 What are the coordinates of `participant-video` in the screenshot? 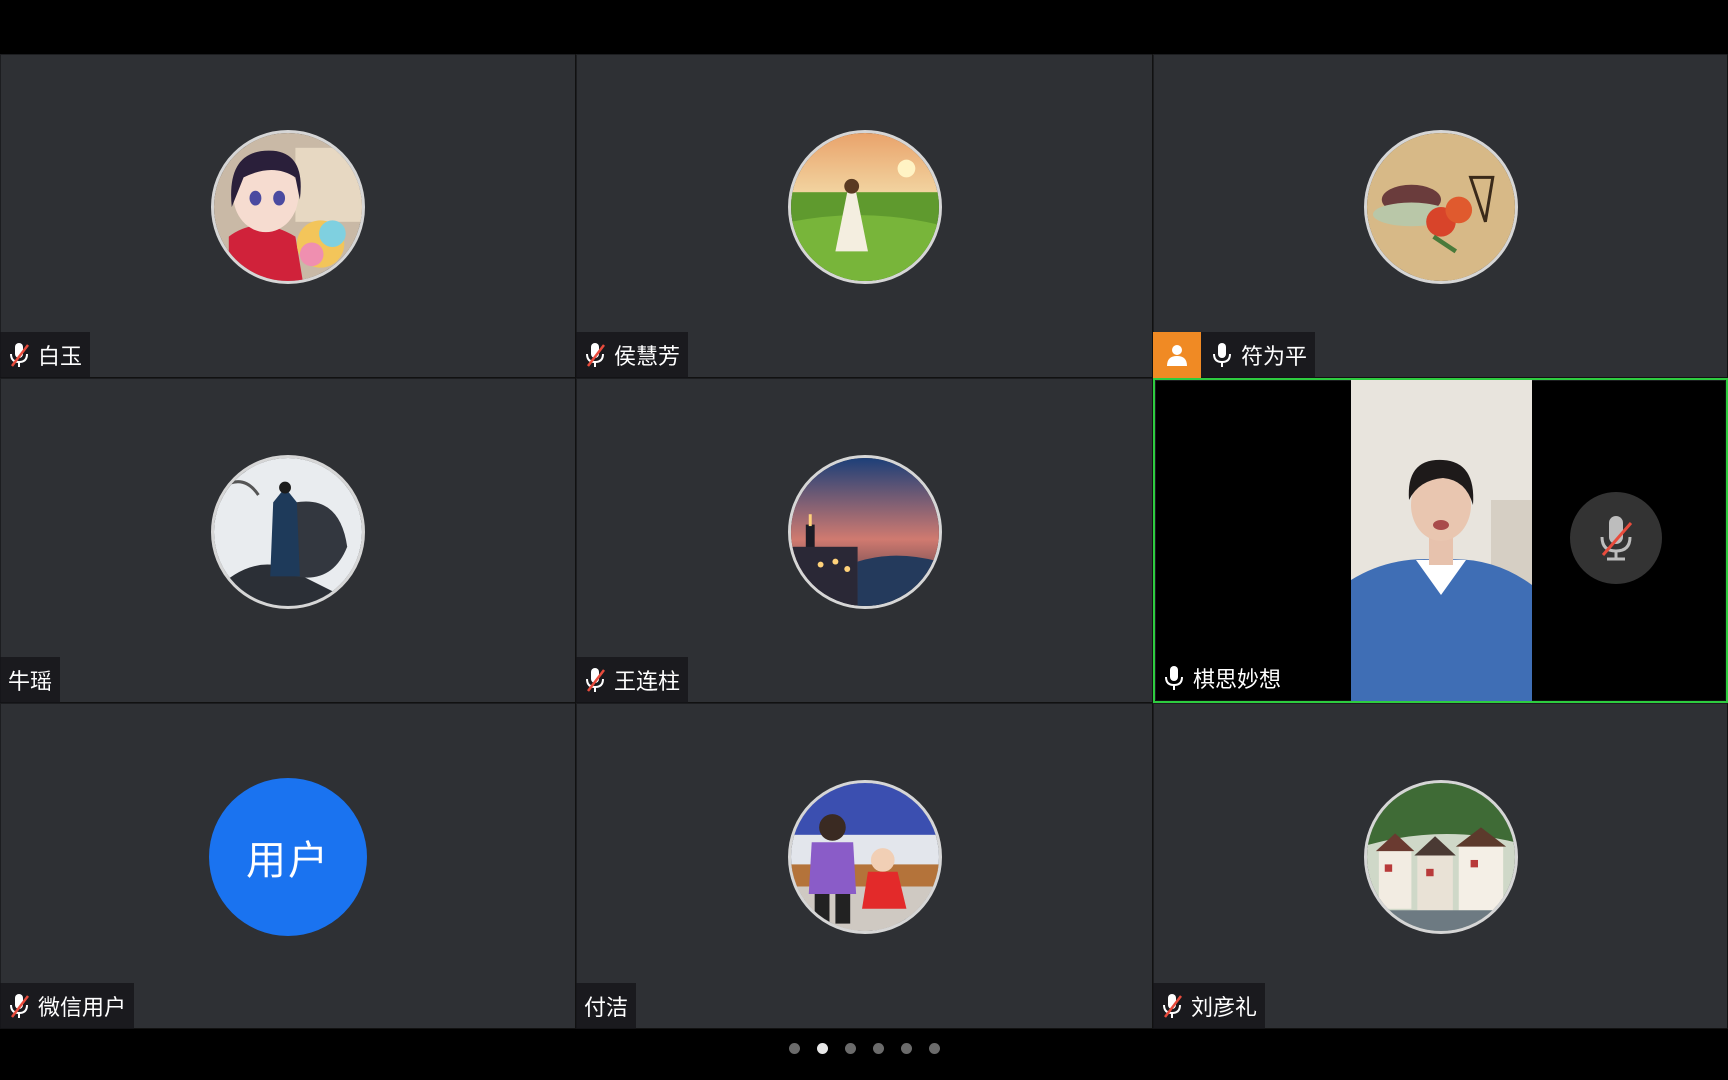 It's located at (1441, 540).